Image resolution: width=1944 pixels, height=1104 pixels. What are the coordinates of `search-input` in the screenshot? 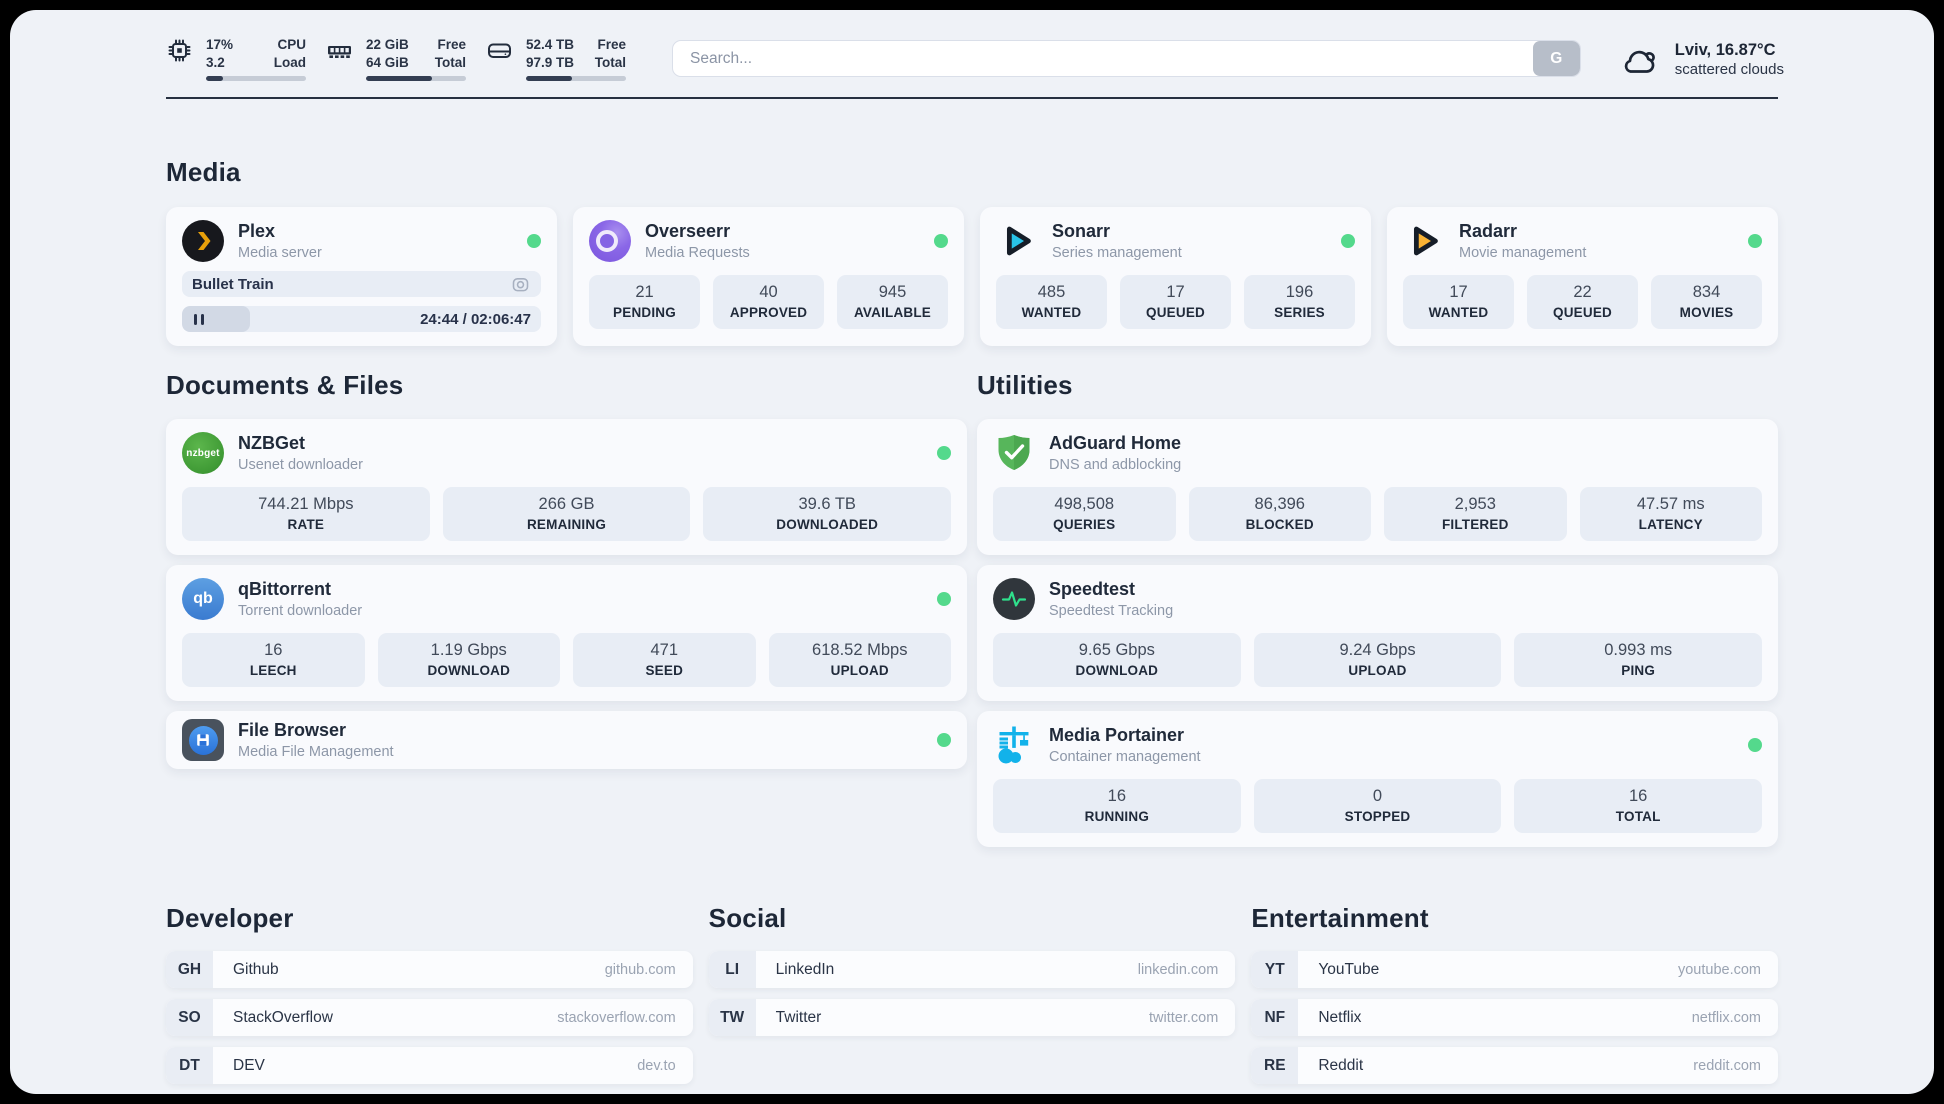 It's located at (1103, 59).